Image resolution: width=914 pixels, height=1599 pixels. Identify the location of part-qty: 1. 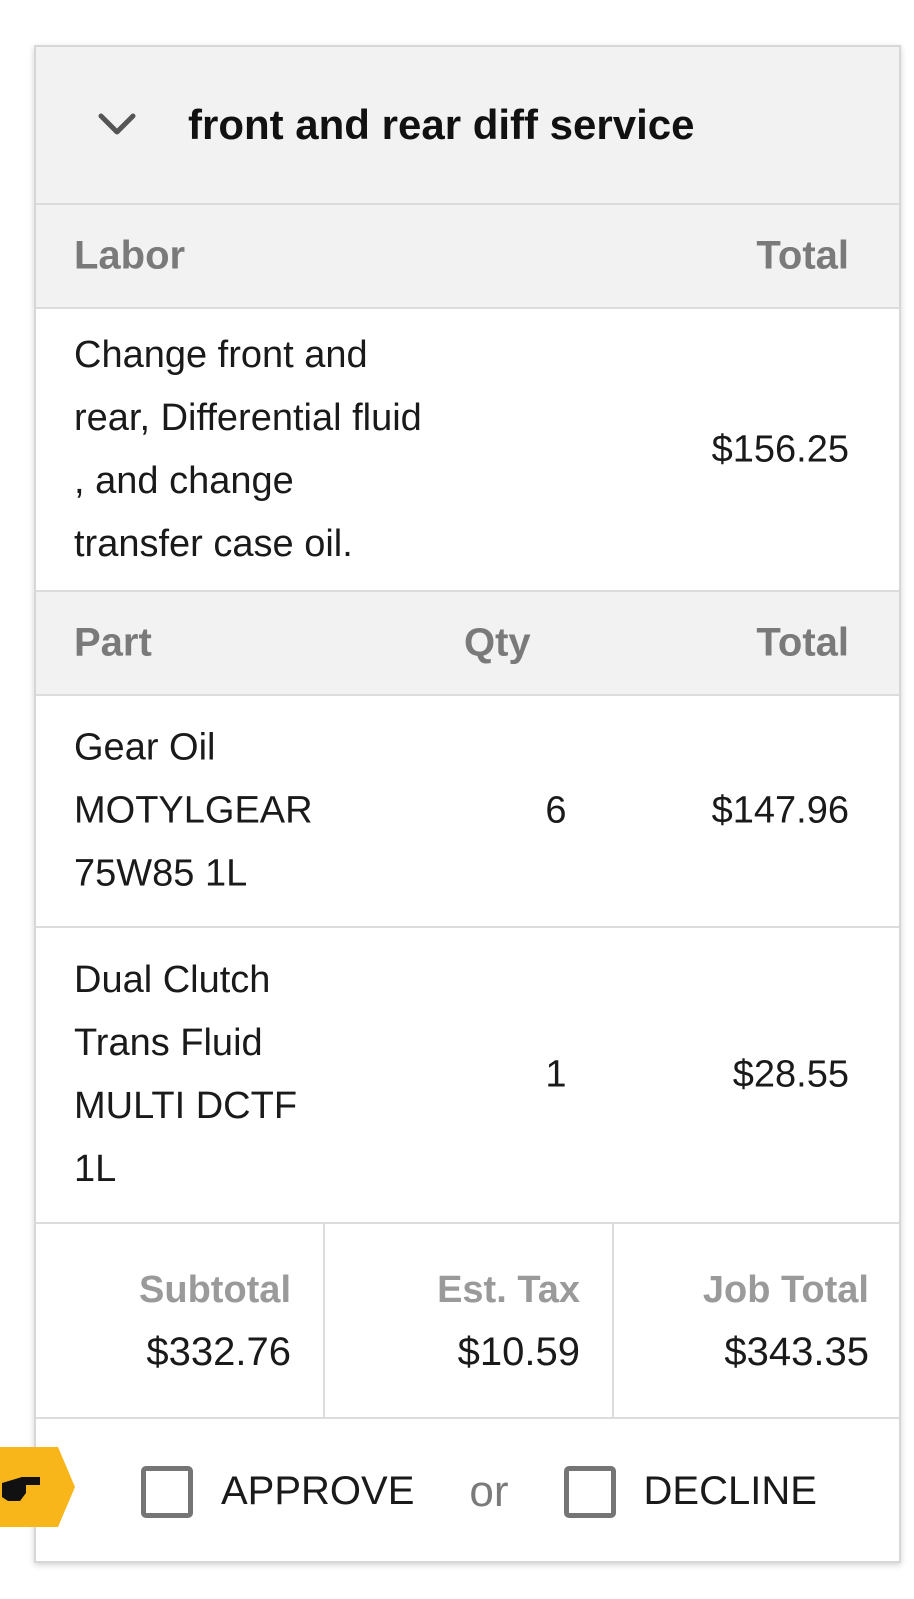
(556, 1074).